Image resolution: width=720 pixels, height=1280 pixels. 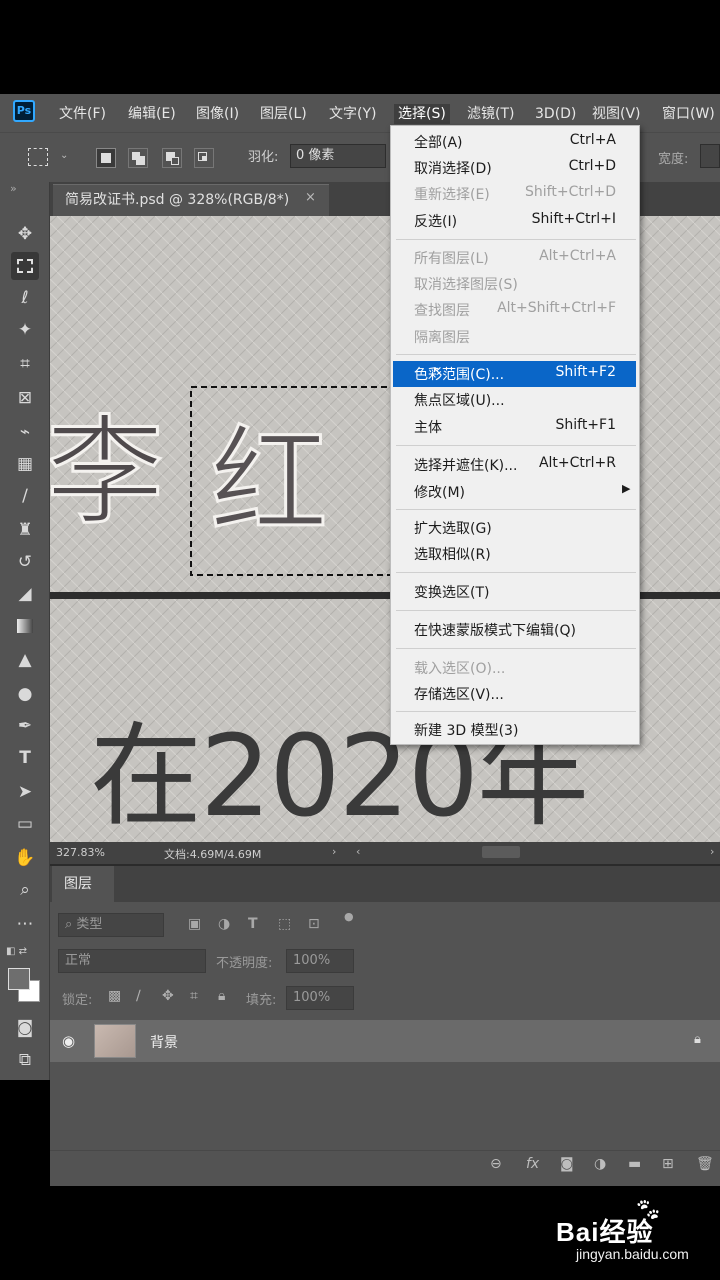 What do you see at coordinates (132, 961) in the screenshot?
I see `blend-mode-select: 正常` at bounding box center [132, 961].